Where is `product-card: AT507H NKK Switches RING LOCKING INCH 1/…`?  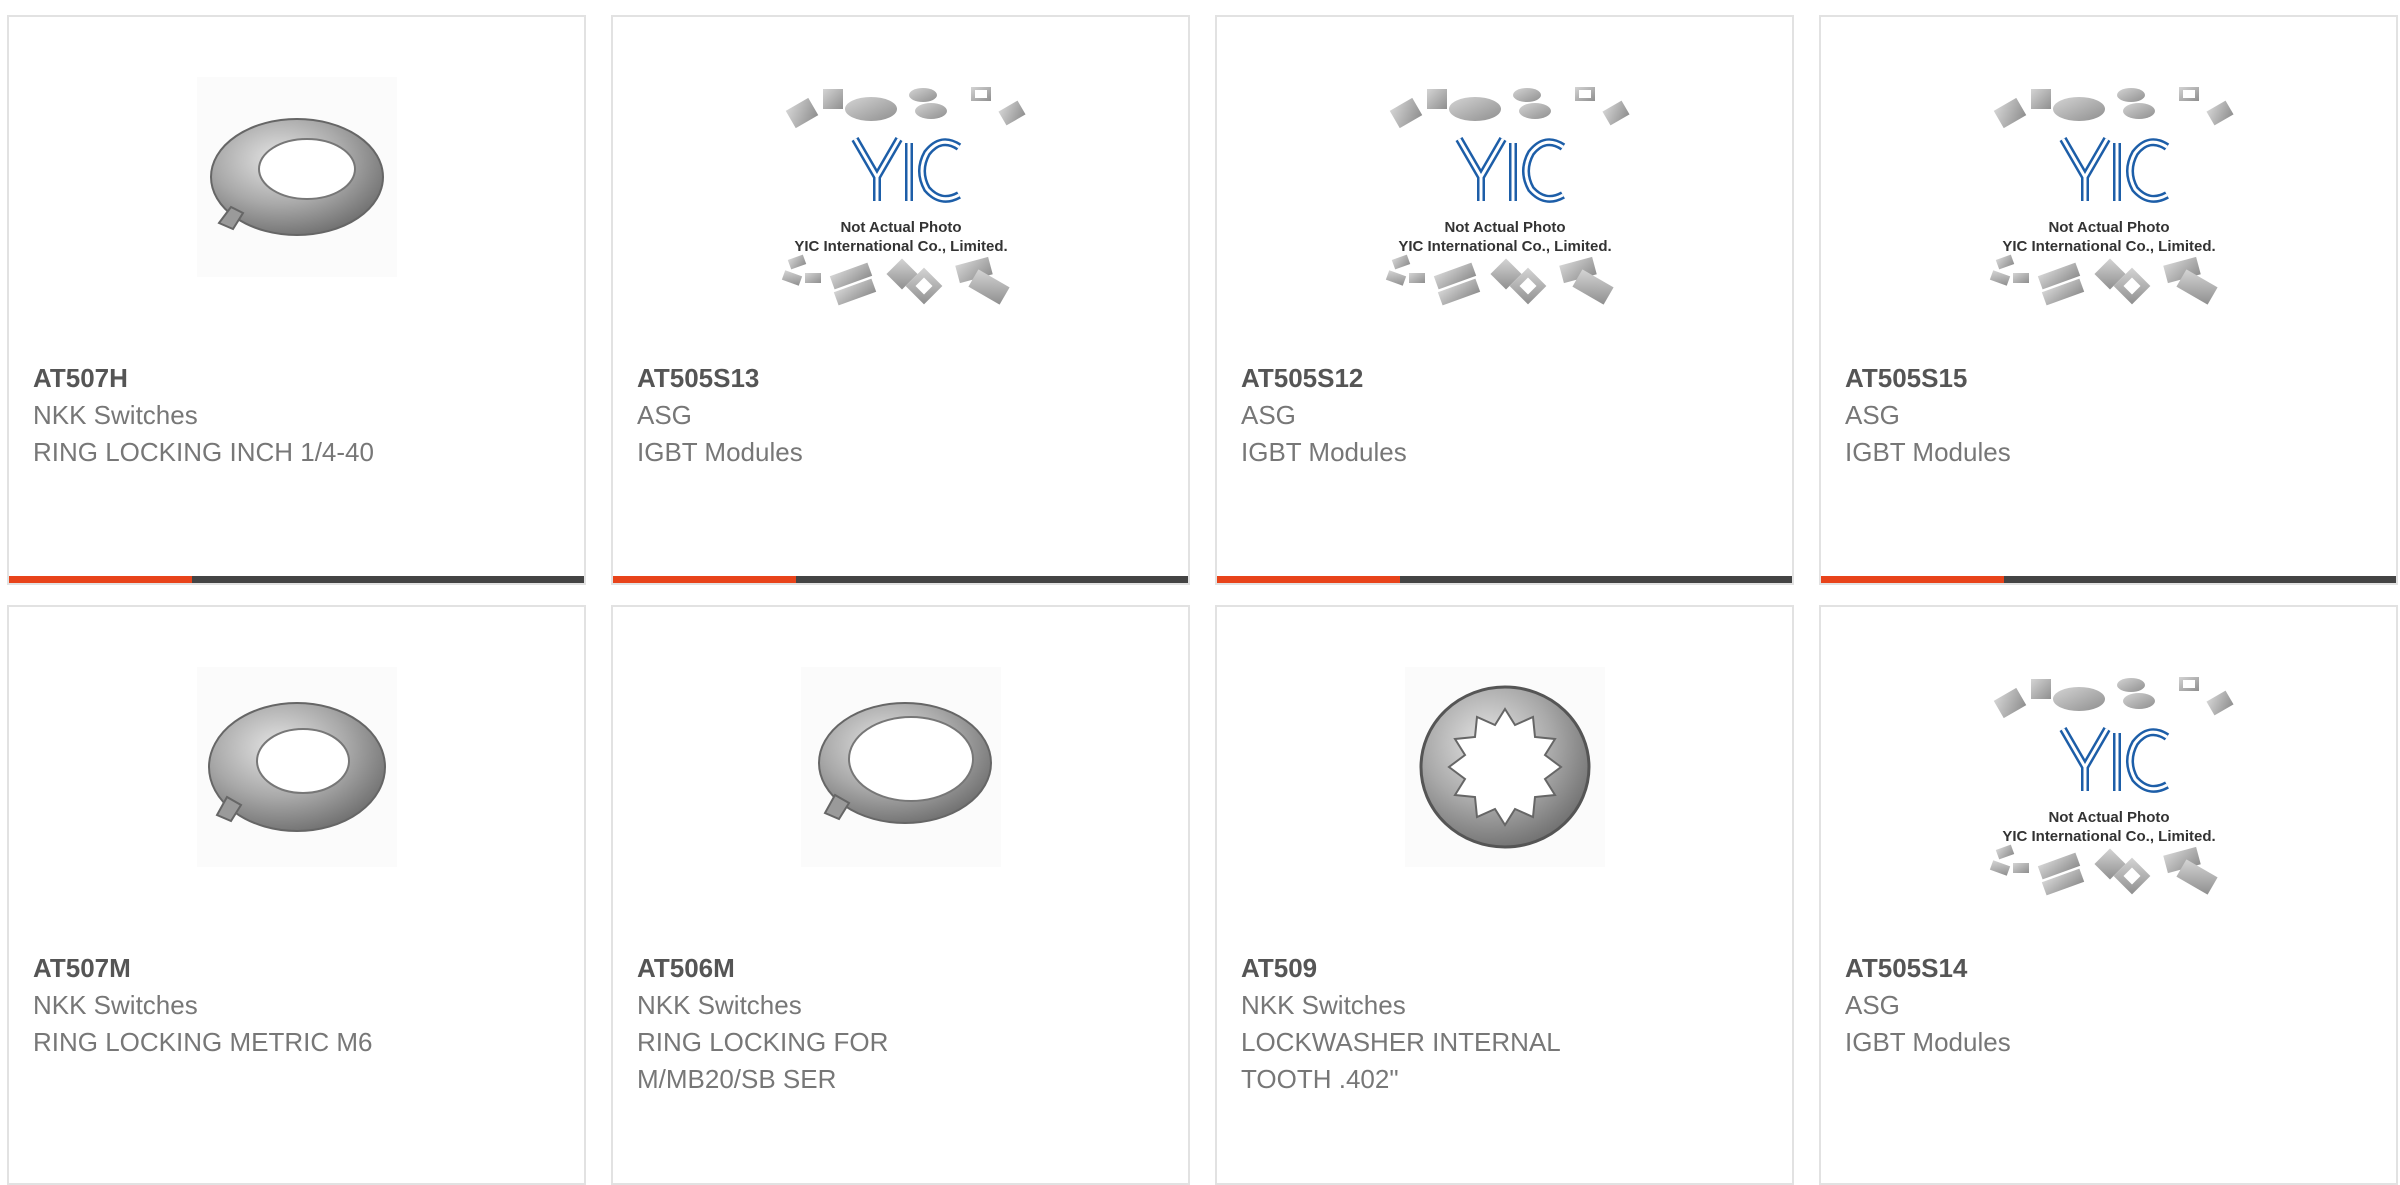 product-card: AT507H NKK Switches RING LOCKING INCH 1/… is located at coordinates (296, 300).